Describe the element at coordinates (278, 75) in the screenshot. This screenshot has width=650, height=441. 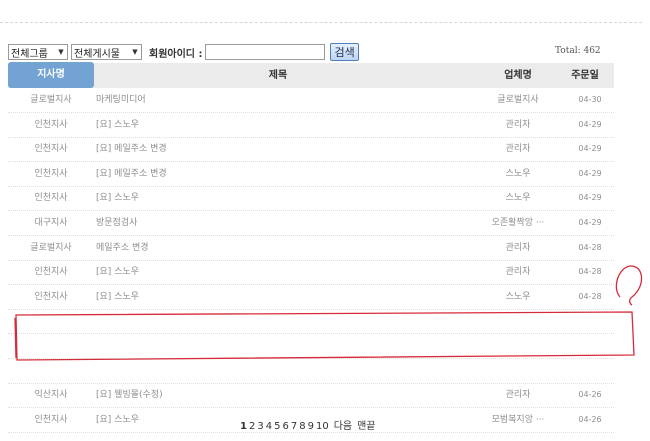
I see `column-header-title: 제목` at that location.